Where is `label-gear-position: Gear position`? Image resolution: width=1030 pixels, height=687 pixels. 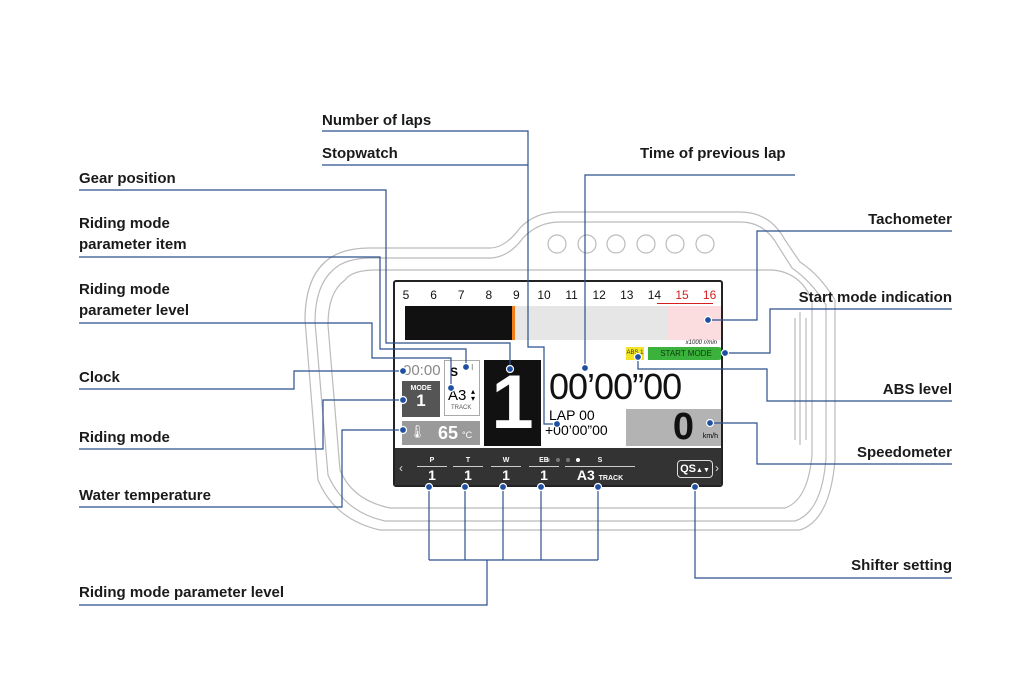 label-gear-position: Gear position is located at coordinates (127, 178).